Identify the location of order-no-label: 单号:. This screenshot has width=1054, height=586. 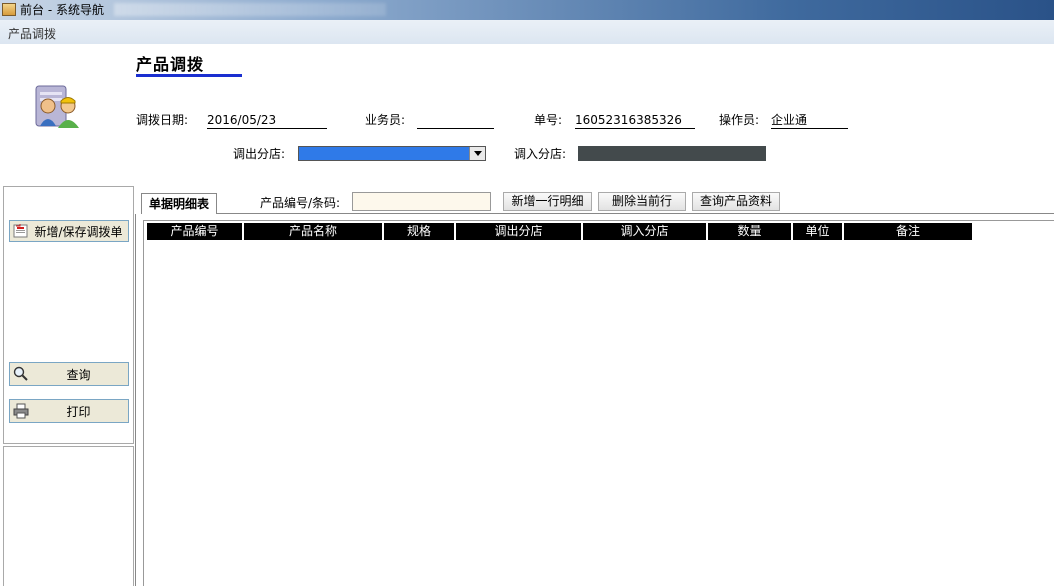
(548, 120).